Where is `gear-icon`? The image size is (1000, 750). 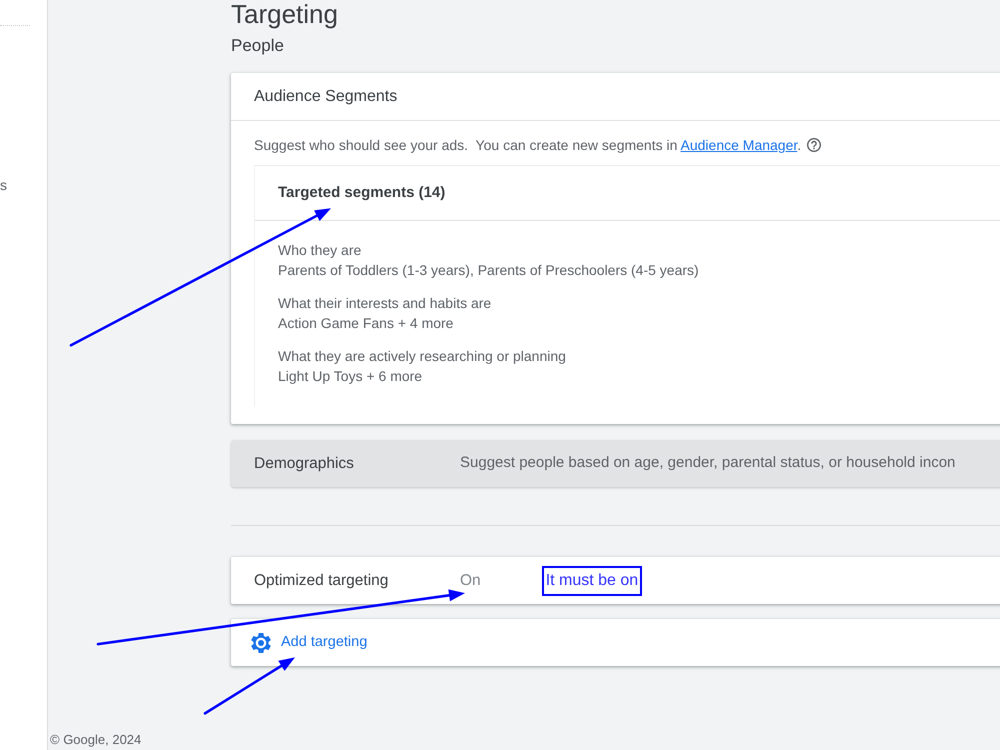 gear-icon is located at coordinates (261, 642).